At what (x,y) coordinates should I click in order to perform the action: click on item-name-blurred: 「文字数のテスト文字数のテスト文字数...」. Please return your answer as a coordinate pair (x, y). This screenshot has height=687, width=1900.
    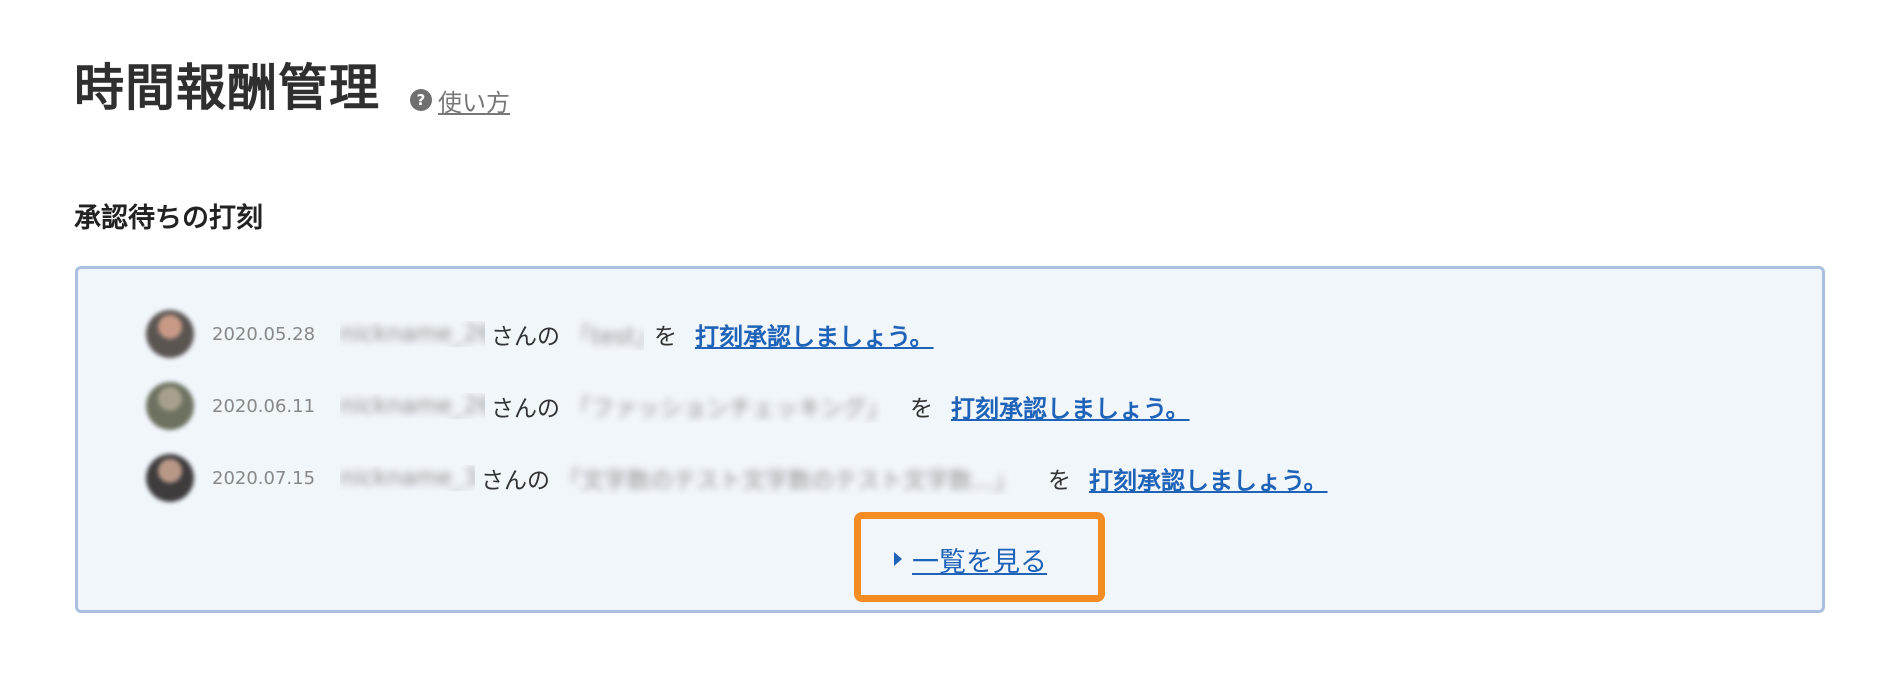
    Looking at the image, I should click on (787, 481).